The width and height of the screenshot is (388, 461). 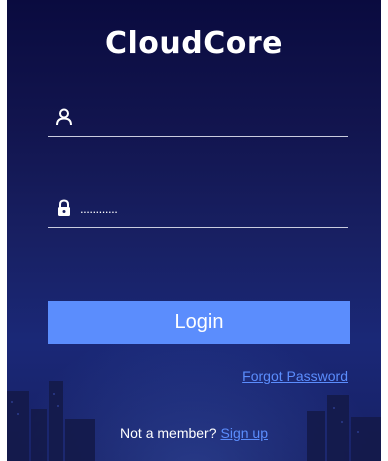 I want to click on not-member-text: Not a member?, so click(x=168, y=433).